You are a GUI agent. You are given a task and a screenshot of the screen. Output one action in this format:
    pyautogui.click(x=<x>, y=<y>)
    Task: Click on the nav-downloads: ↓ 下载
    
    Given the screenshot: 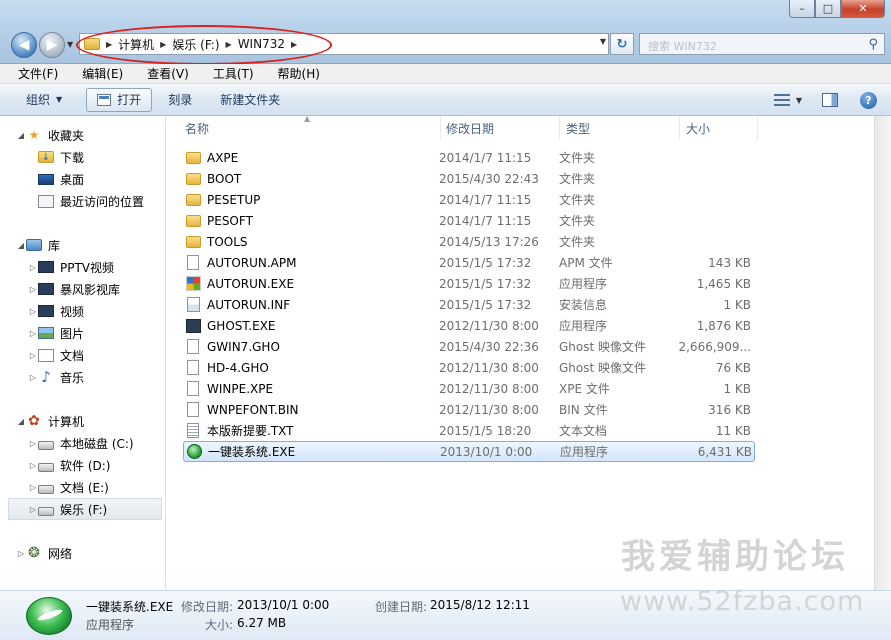 What is the action you would take?
    pyautogui.click(x=83, y=157)
    